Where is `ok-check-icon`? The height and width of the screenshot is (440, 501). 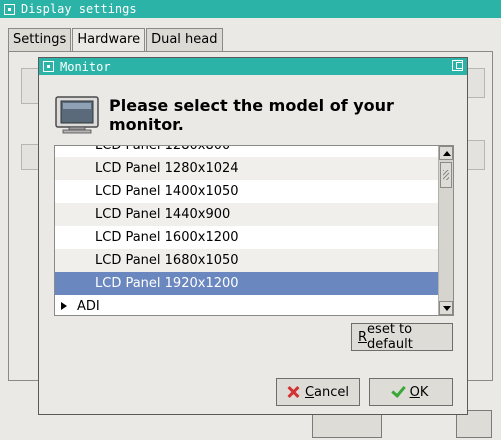
ok-check-icon is located at coordinates (398, 390).